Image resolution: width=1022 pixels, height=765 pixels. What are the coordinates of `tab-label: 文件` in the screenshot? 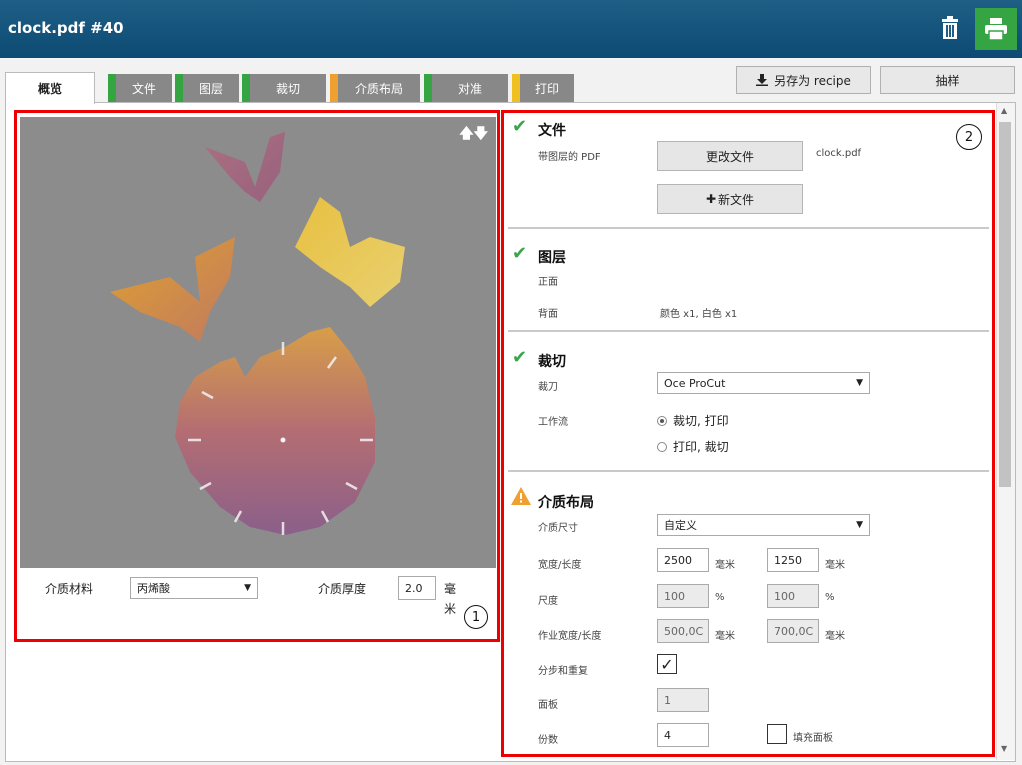 It's located at (143, 88).